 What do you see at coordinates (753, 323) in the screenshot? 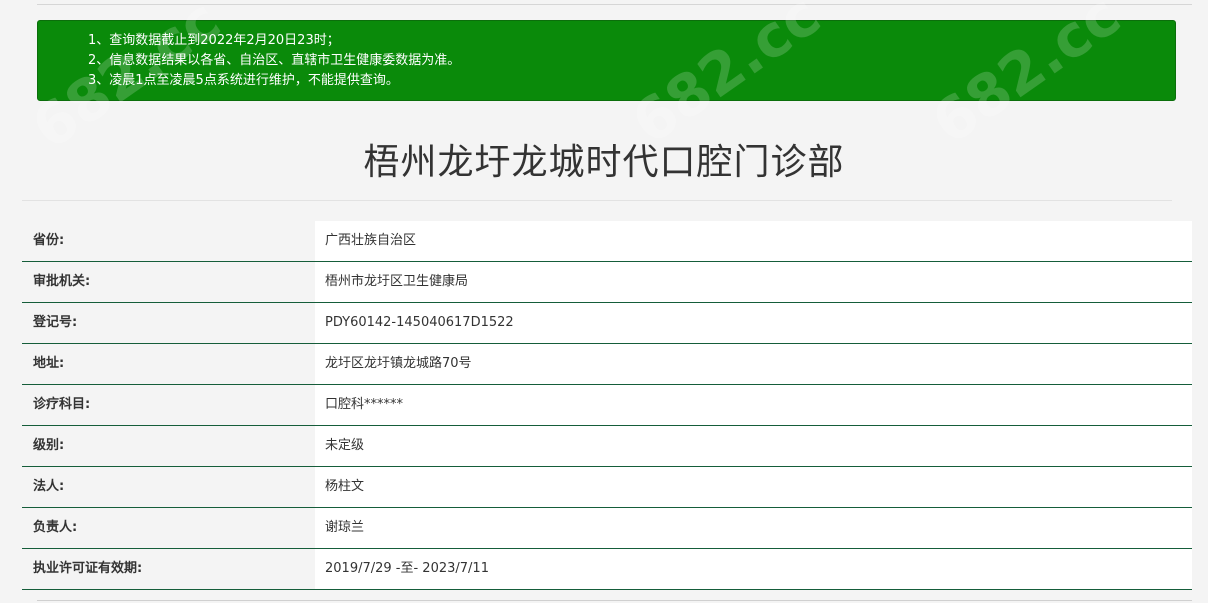
I see `row-value-registration-no: PDY60142-145040617D1522` at bounding box center [753, 323].